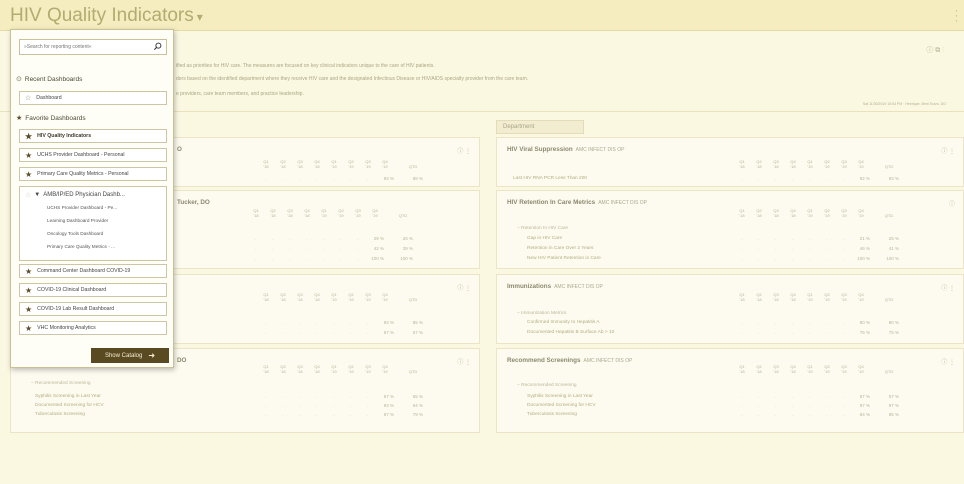  I want to click on tab-department: Department, so click(540, 127).